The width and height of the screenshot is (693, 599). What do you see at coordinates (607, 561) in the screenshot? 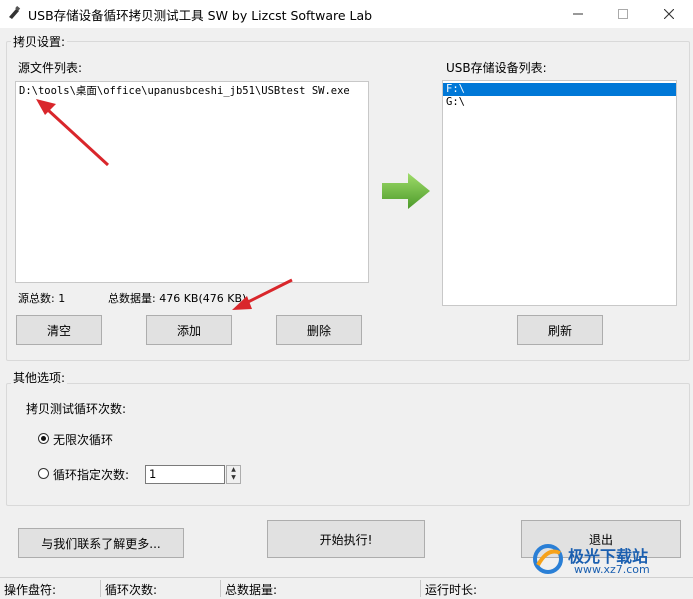
I see `watermark: 极光下载站 www.xz7.com` at bounding box center [607, 561].